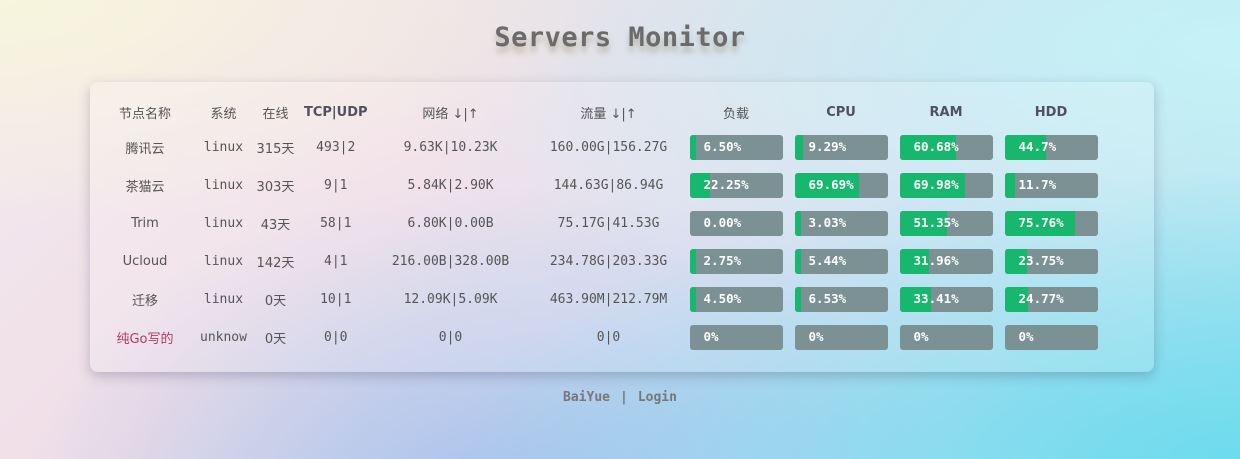 This screenshot has height=459, width=1240. I want to click on cpu-progress-label: 0%, so click(816, 336).